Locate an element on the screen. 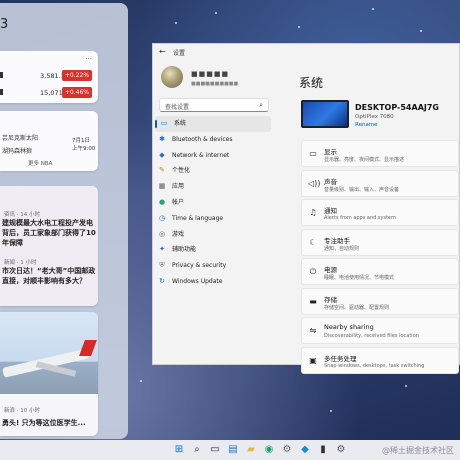 The image size is (460, 460). sidebar-item-label: Network & internet is located at coordinates (201, 155).